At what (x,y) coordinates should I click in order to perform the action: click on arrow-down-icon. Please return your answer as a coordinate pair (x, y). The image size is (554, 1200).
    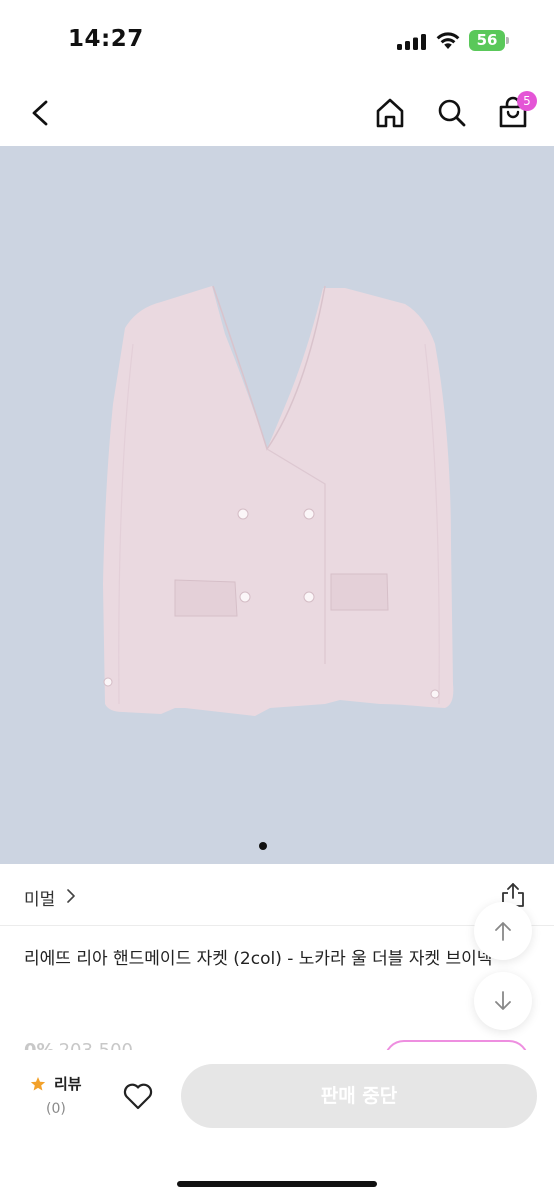
    Looking at the image, I should click on (503, 1000).